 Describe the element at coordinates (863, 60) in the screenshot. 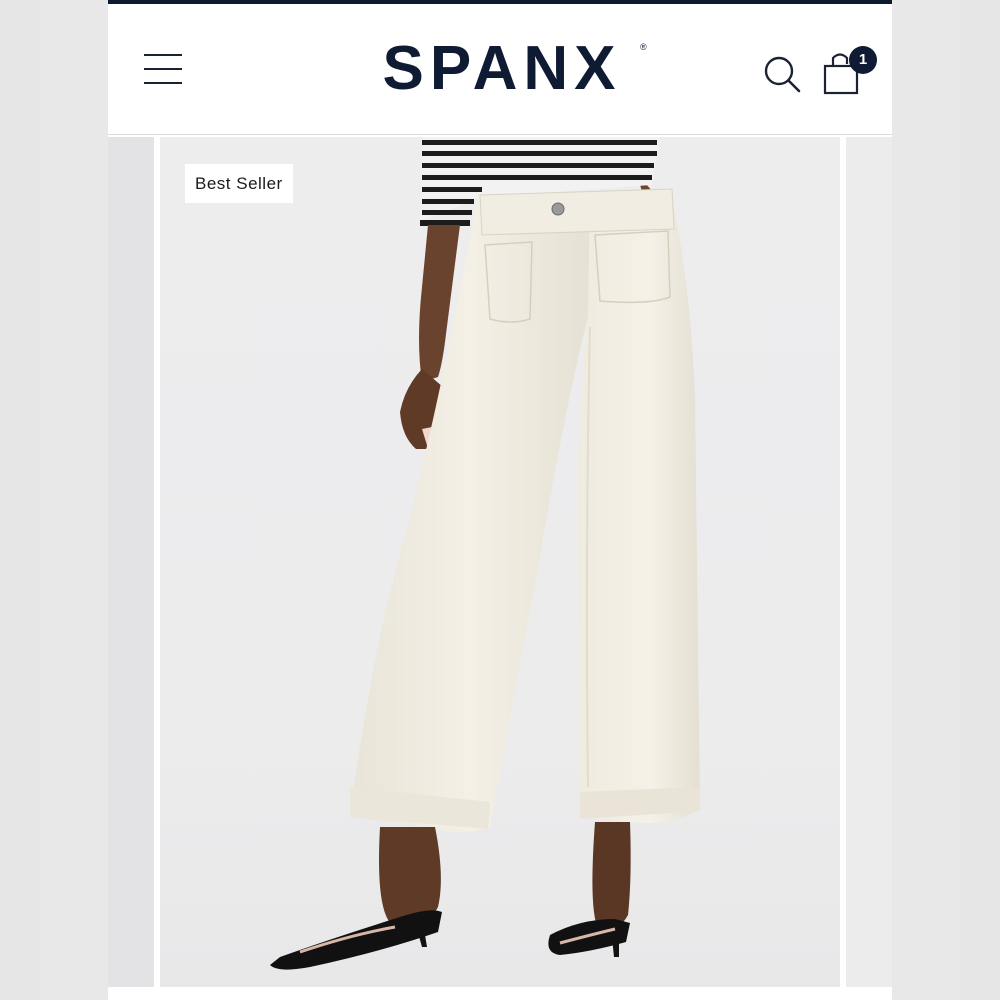

I see `cart-count-badge: 1` at that location.